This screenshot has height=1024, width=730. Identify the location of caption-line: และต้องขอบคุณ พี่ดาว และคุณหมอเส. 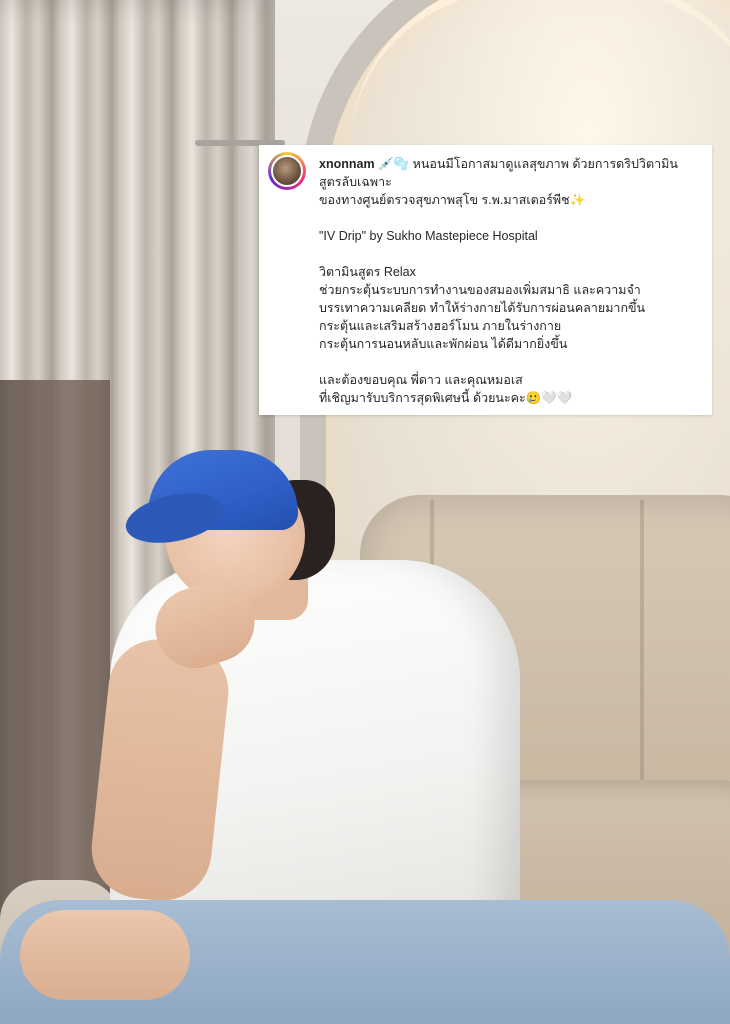
(421, 380).